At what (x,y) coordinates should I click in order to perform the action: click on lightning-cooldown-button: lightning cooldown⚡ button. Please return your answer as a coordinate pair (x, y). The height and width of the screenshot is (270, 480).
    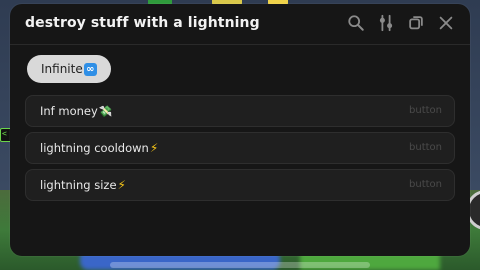
    Looking at the image, I should click on (240, 148).